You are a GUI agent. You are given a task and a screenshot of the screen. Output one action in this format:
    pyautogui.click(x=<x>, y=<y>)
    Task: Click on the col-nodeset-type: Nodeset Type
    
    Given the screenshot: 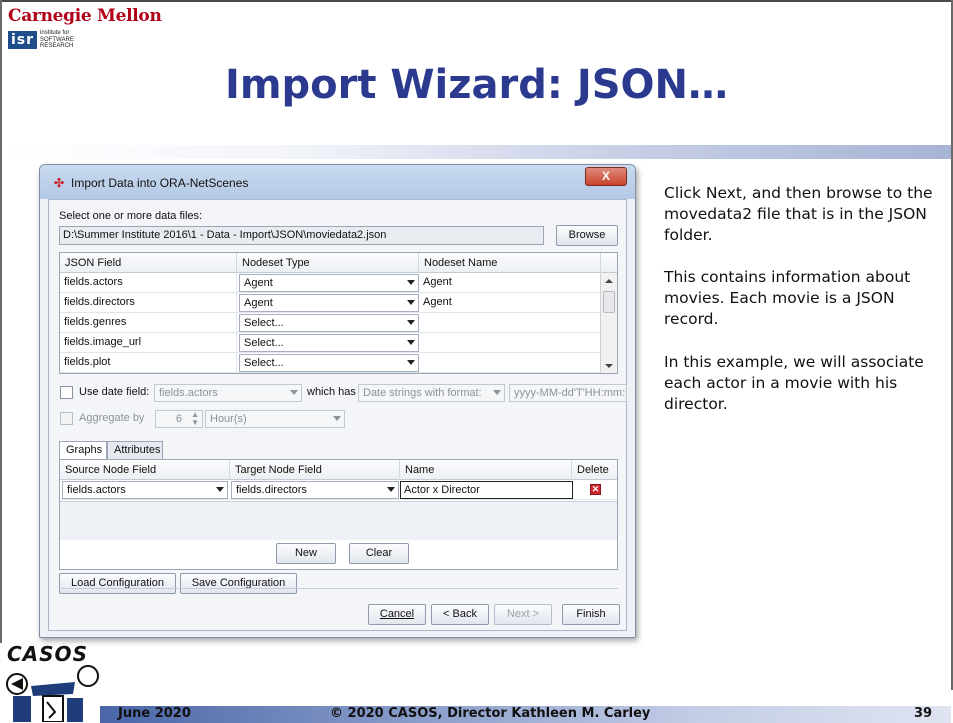 What is the action you would take?
    pyautogui.click(x=328, y=263)
    